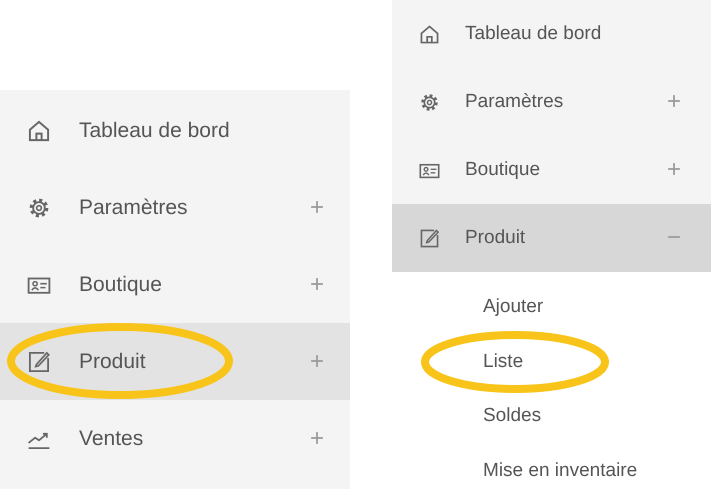 This screenshot has width=711, height=489. Describe the element at coordinates (111, 438) in the screenshot. I see `menu-label: Ventes` at that location.